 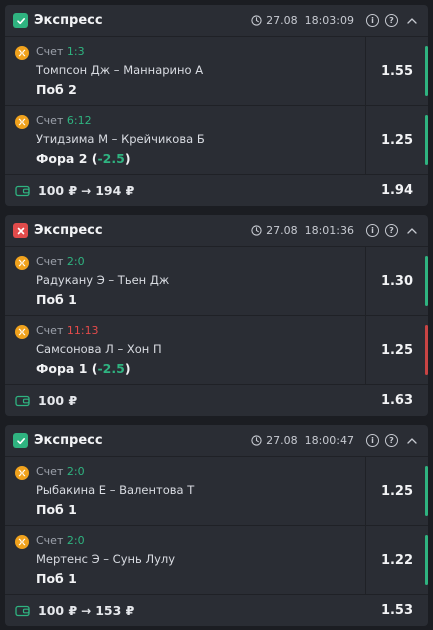 I want to click on event-pick: Фора 2 (-2.5), so click(x=83, y=158).